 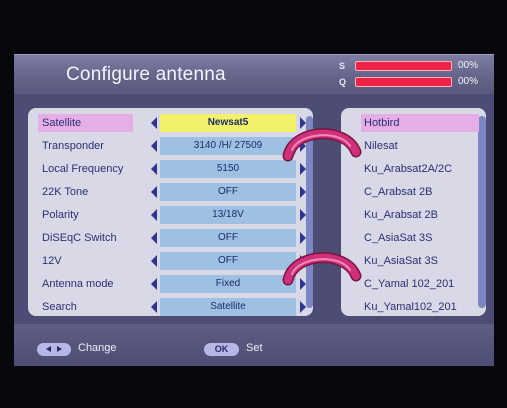 What do you see at coordinates (97, 348) in the screenshot?
I see `change-hint-label: Change` at bounding box center [97, 348].